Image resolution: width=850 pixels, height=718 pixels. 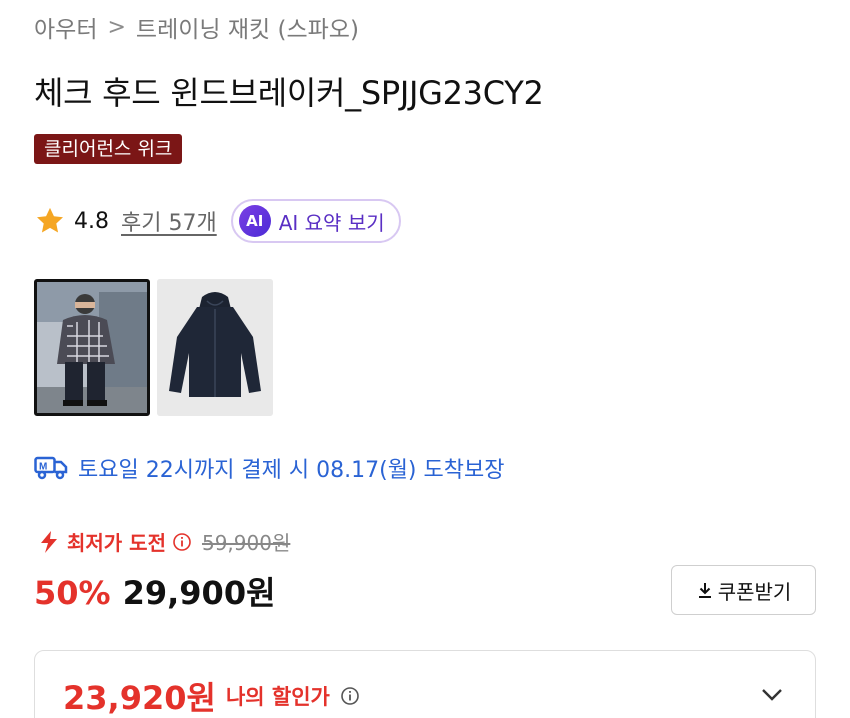 What do you see at coordinates (291, 470) in the screenshot?
I see `delivery-text: 토요일 22시까지 결제 시 08.17(월) 도착보장` at bounding box center [291, 470].